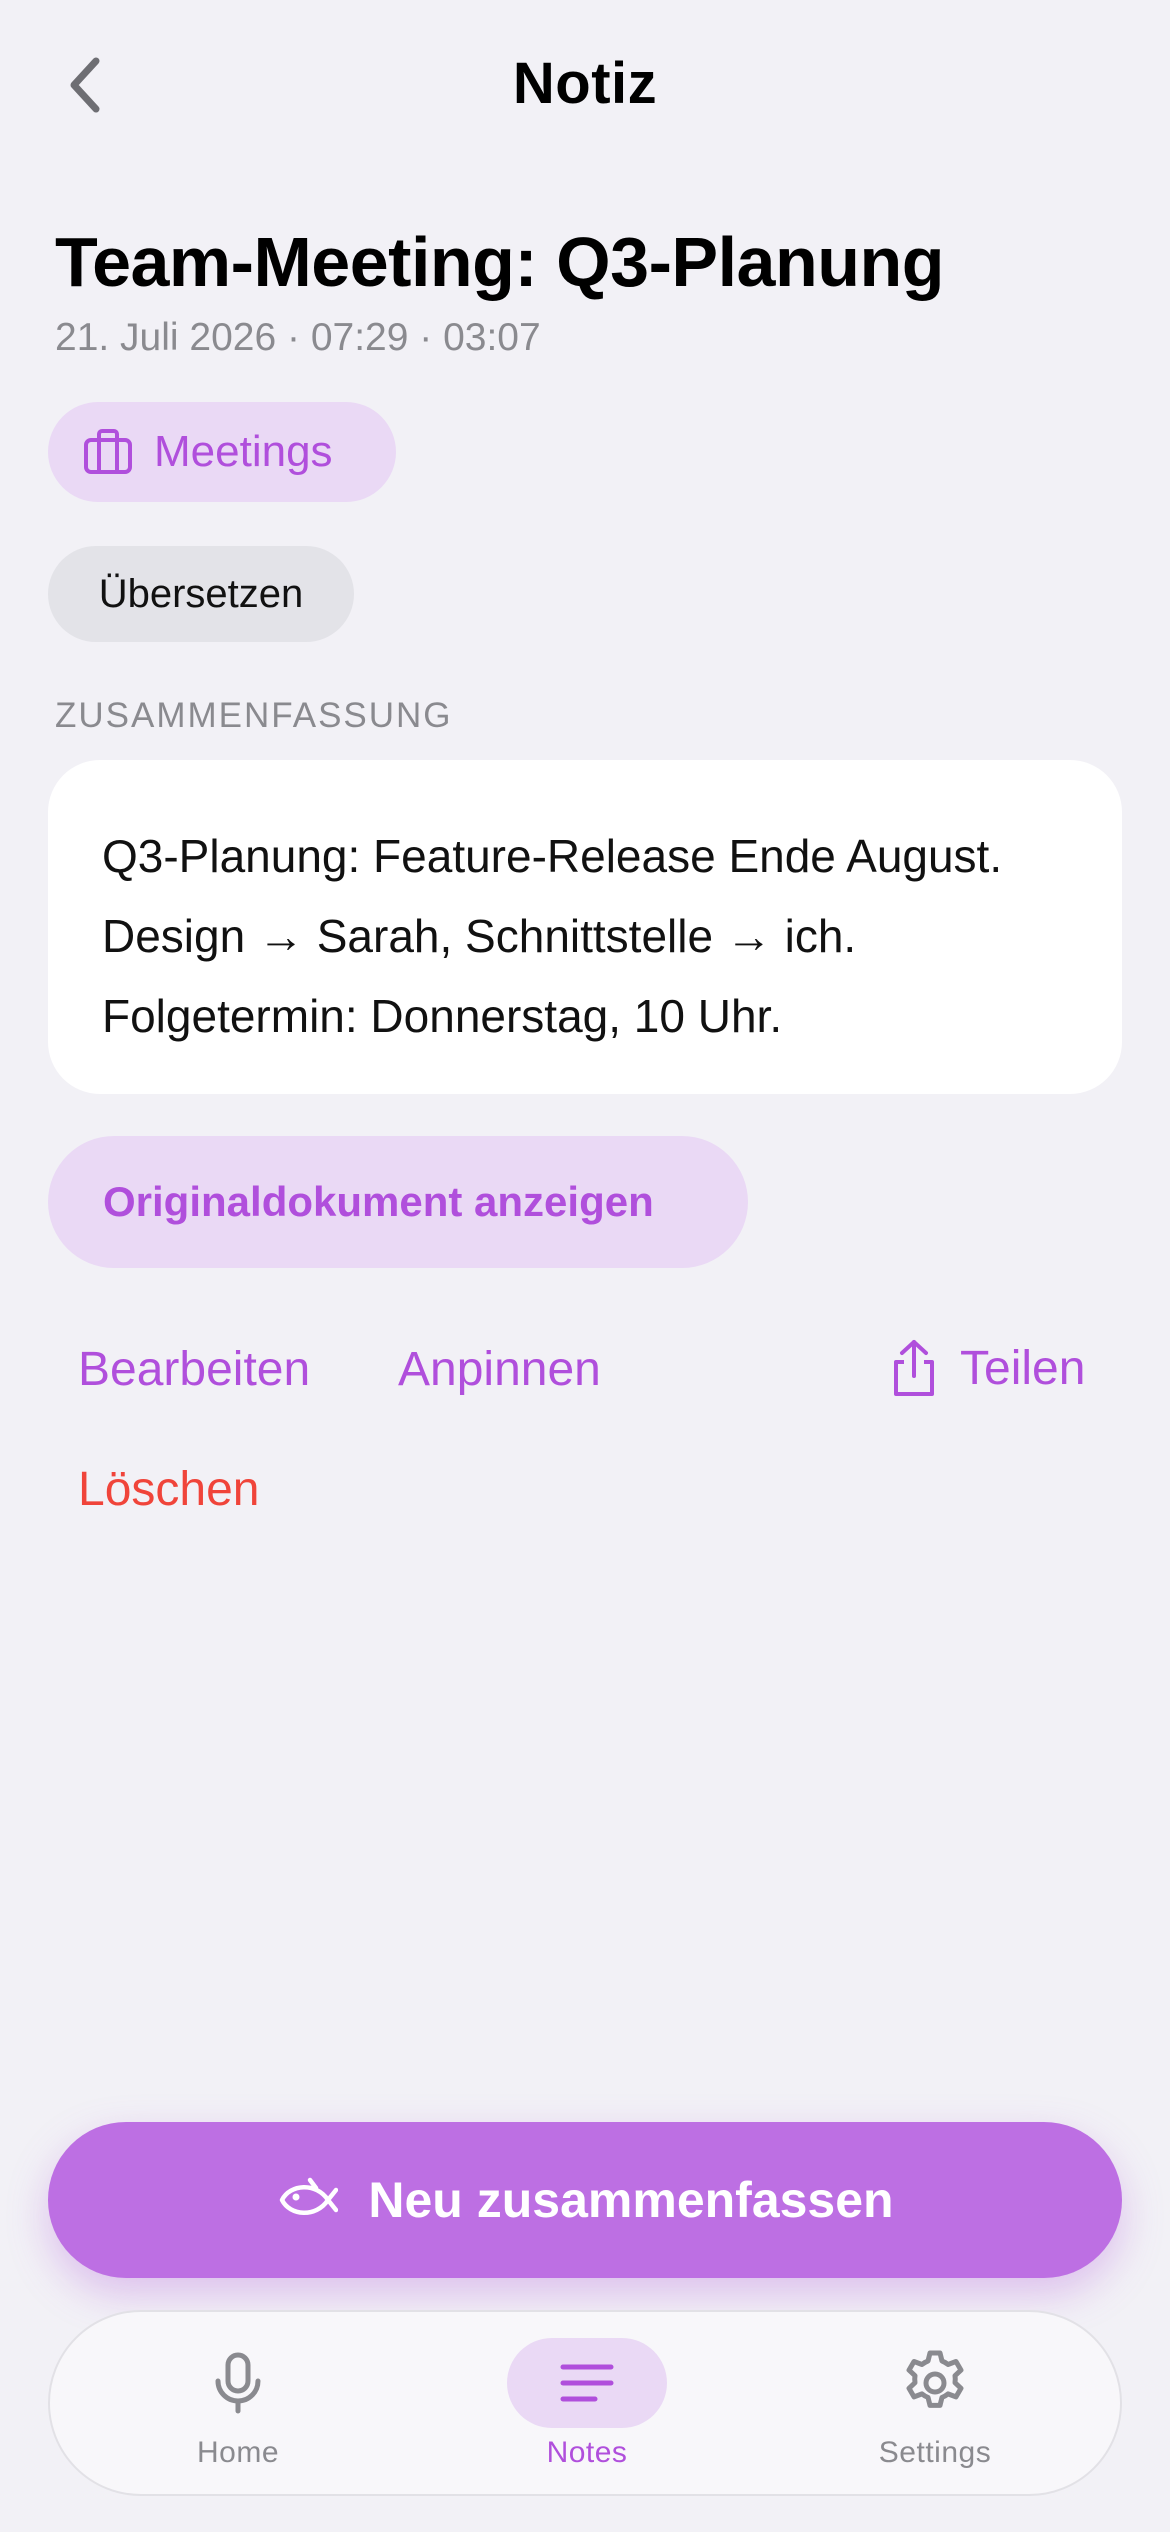 The width and height of the screenshot is (1170, 2532). Describe the element at coordinates (398, 1202) in the screenshot. I see `show-original-document-button: Originaldokument anzeigen` at that location.